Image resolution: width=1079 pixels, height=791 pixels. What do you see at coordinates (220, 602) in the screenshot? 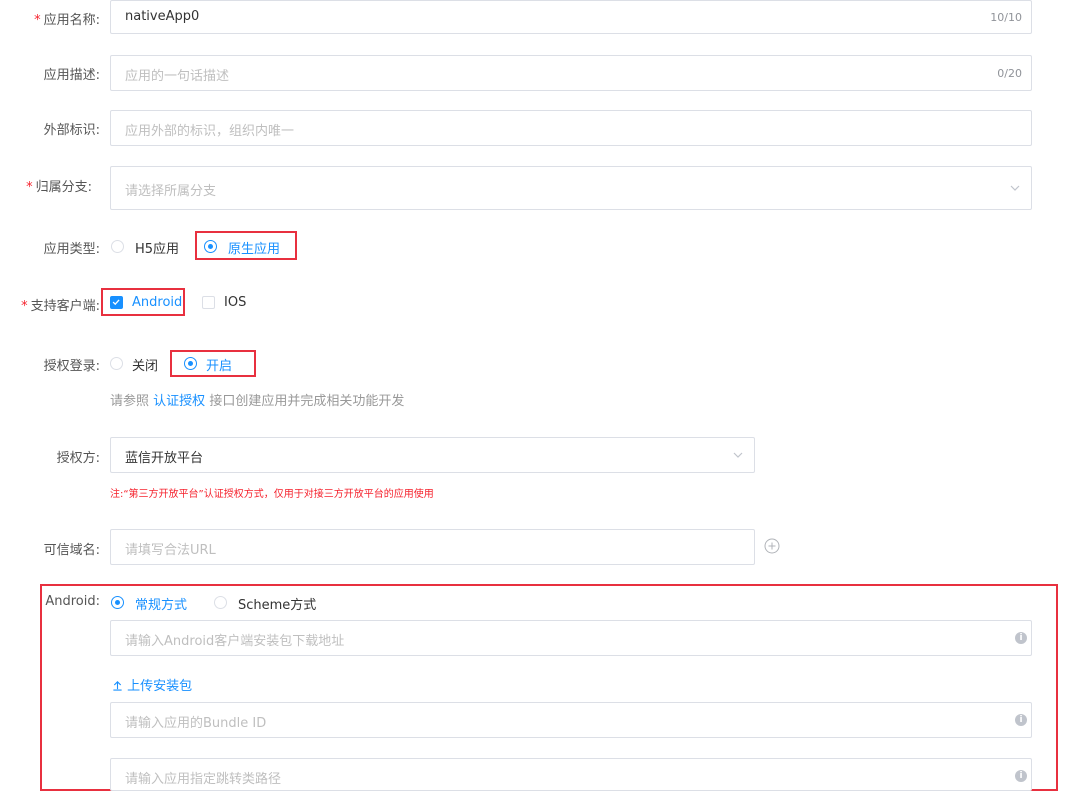
I see `android-mode-scheme-radio` at bounding box center [220, 602].